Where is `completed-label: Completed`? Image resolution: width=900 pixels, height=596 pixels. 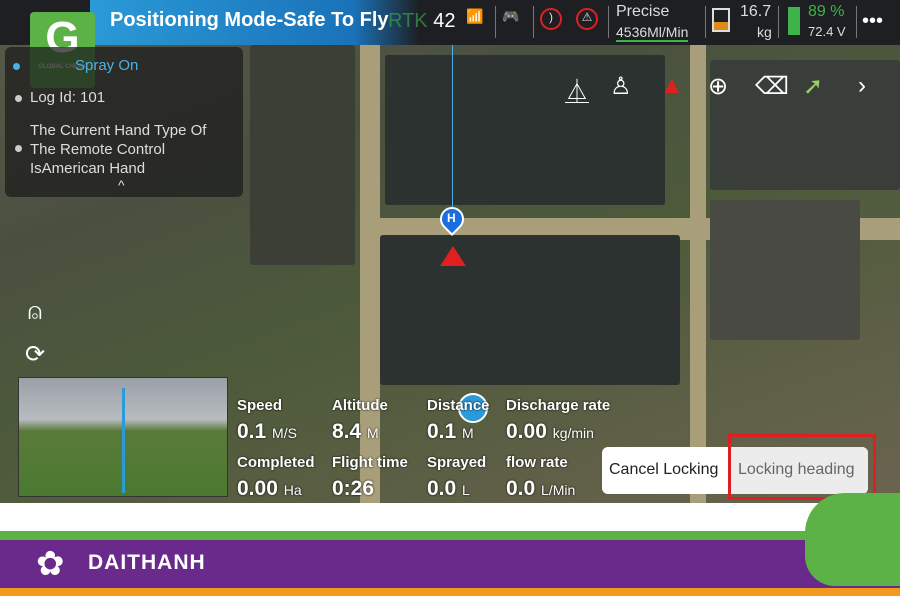
completed-label: Completed is located at coordinates (276, 462).